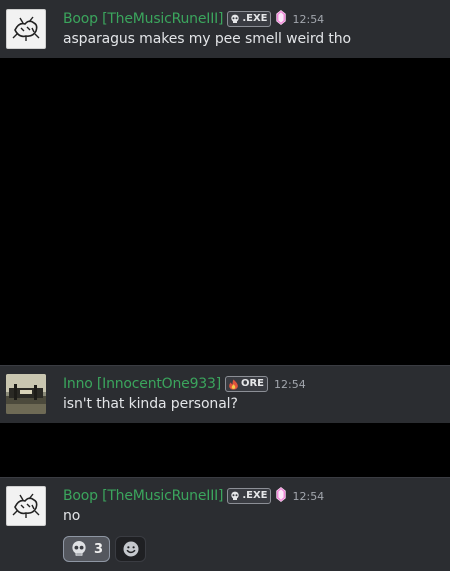 The width and height of the screenshot is (450, 571). Describe the element at coordinates (72, 516) in the screenshot. I see `message-text: no` at that location.